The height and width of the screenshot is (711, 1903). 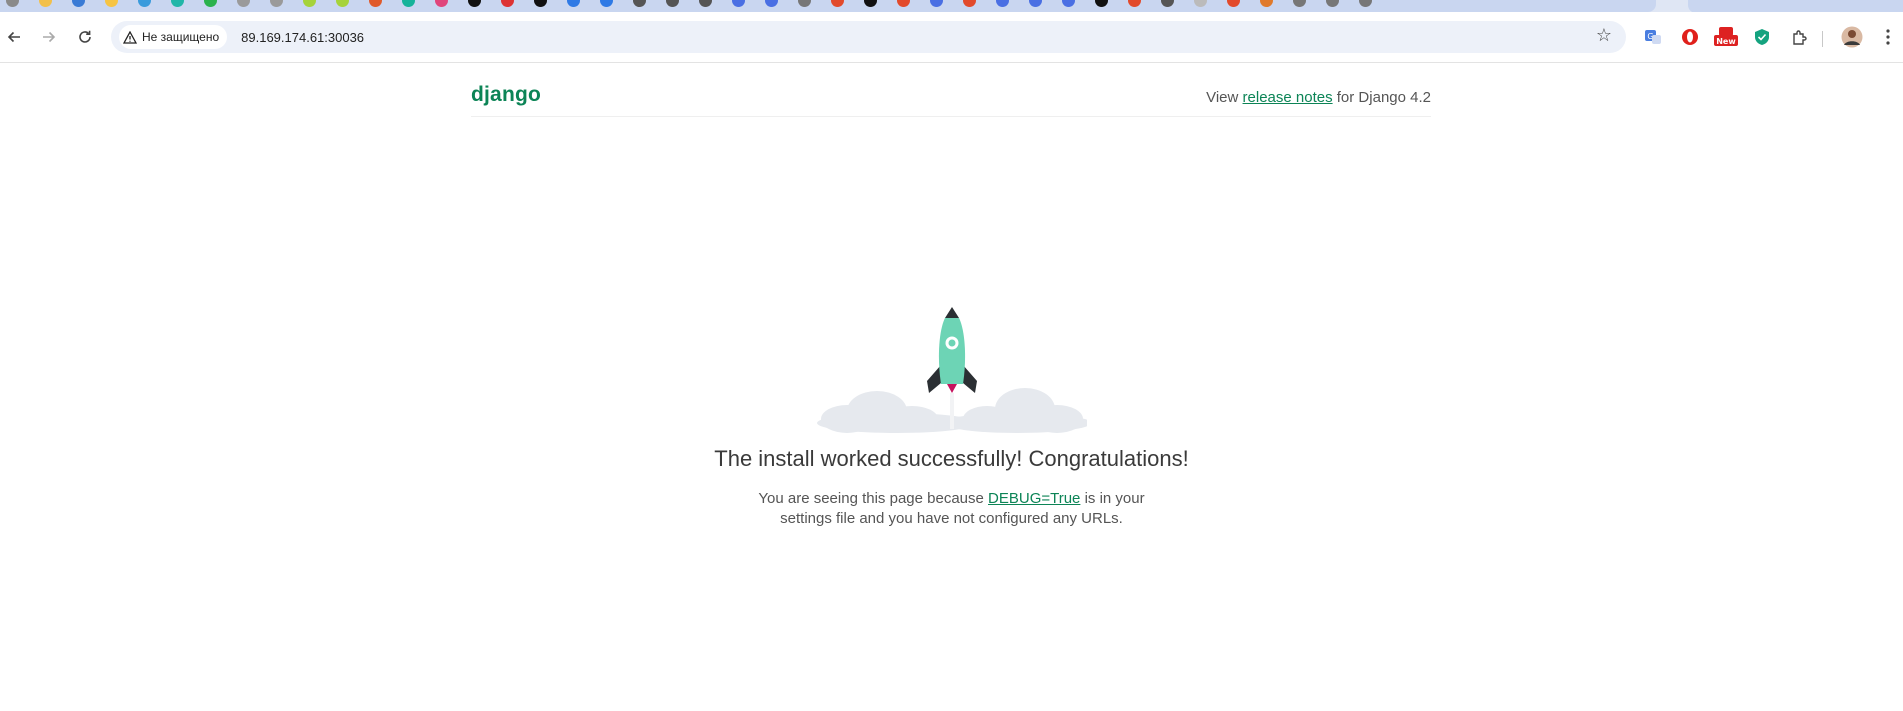 I want to click on browser-toolbar: Не защищено 89.169.174.61:30036 ☆ G New, so click(x=951, y=37).